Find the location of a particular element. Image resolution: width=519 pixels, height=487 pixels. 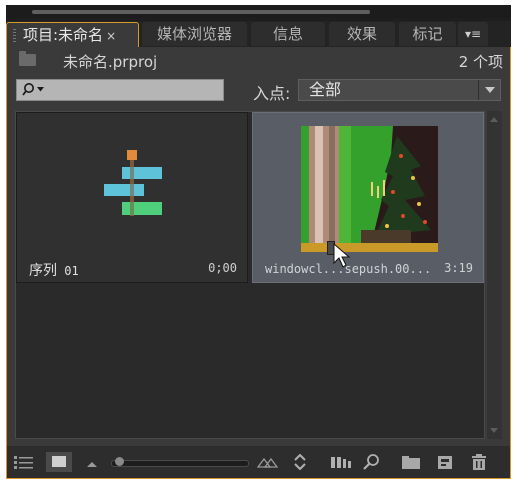

sequence-name-number: 01 is located at coordinates (68, 271).